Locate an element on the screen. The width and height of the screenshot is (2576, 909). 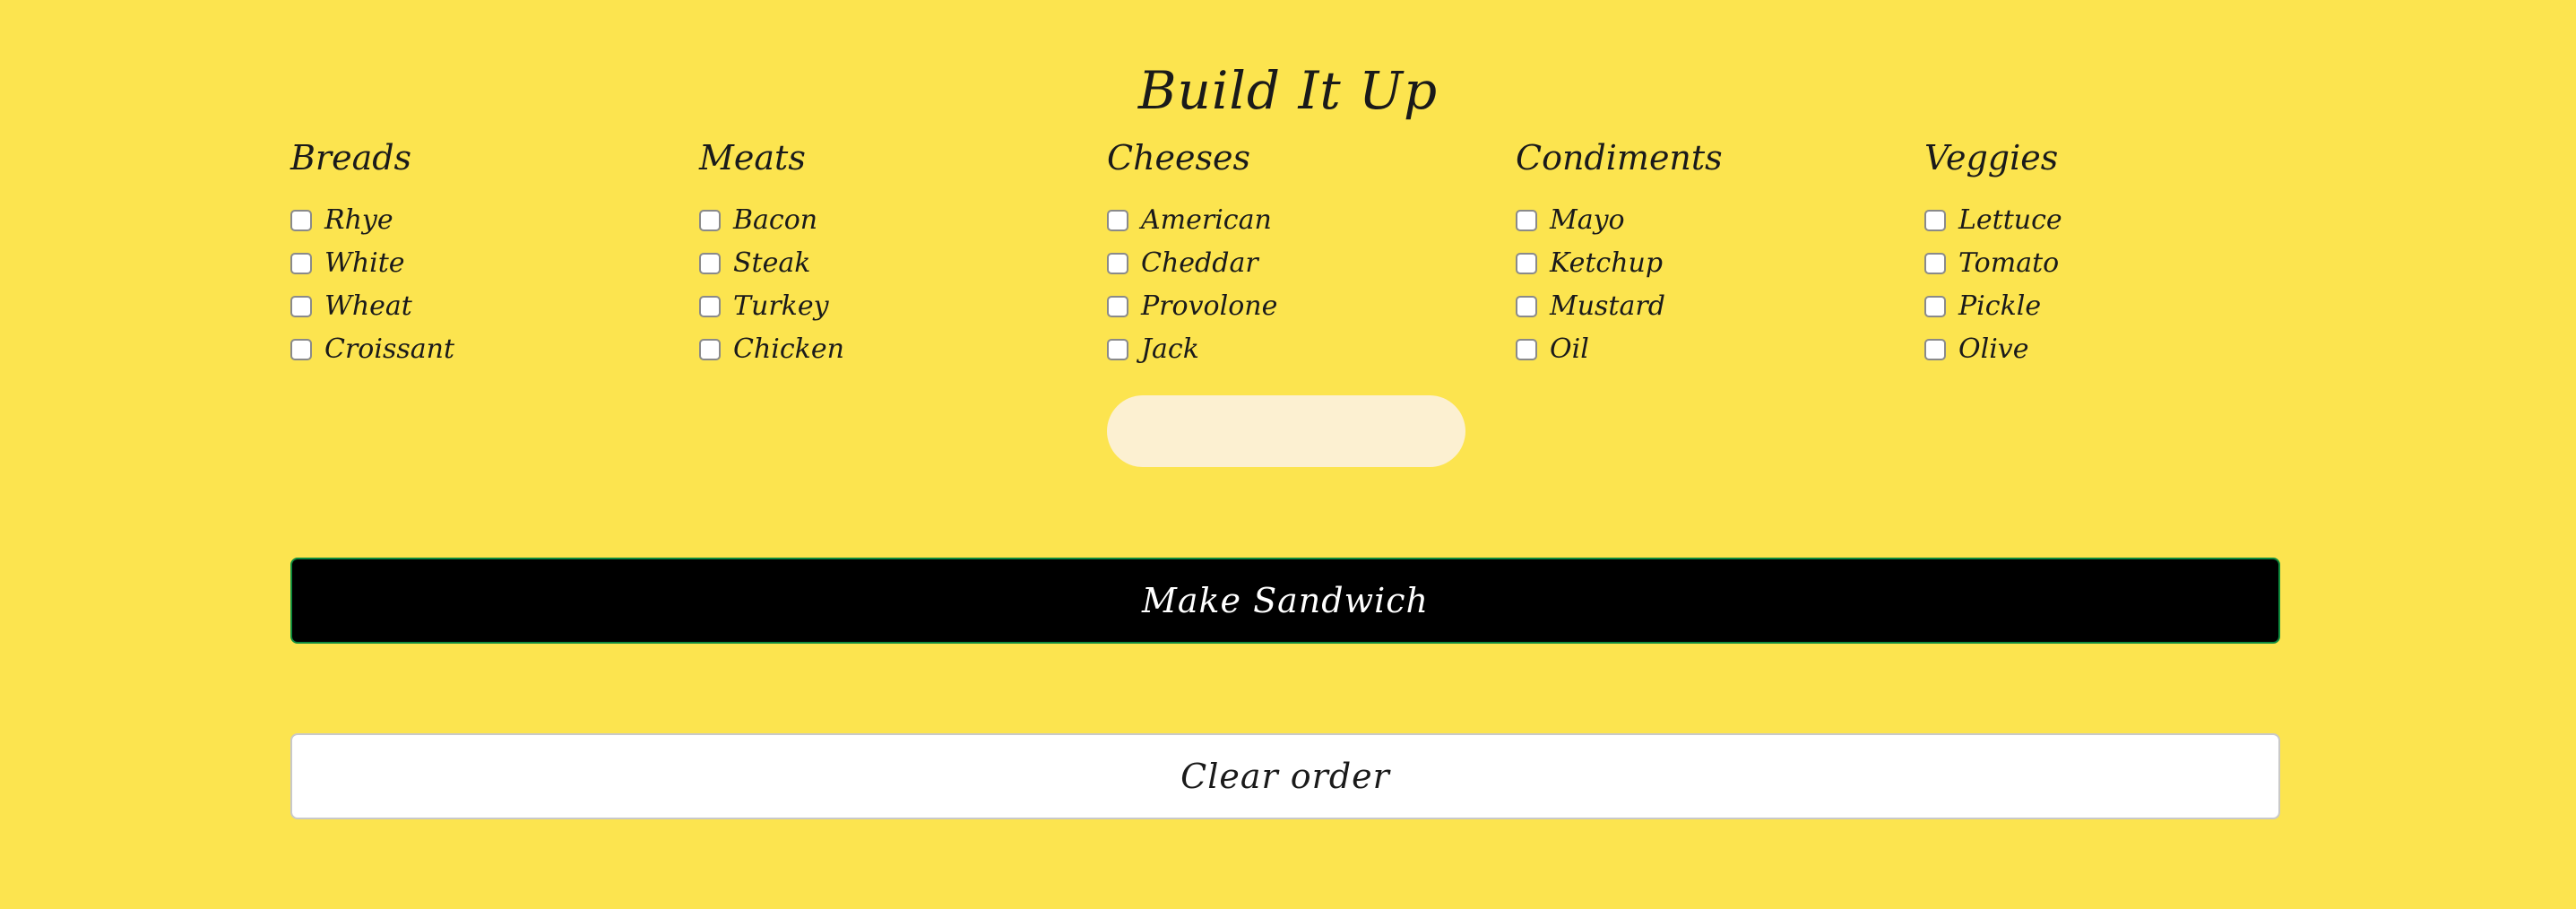
option-steak: Steak is located at coordinates (887, 263).